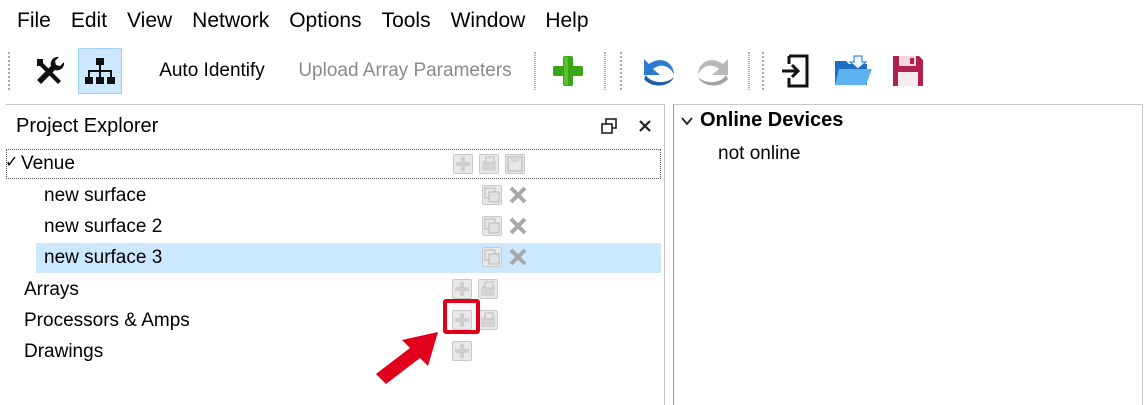 Image resolution: width=1148 pixels, height=405 pixels. I want to click on import-icon, so click(795, 71).